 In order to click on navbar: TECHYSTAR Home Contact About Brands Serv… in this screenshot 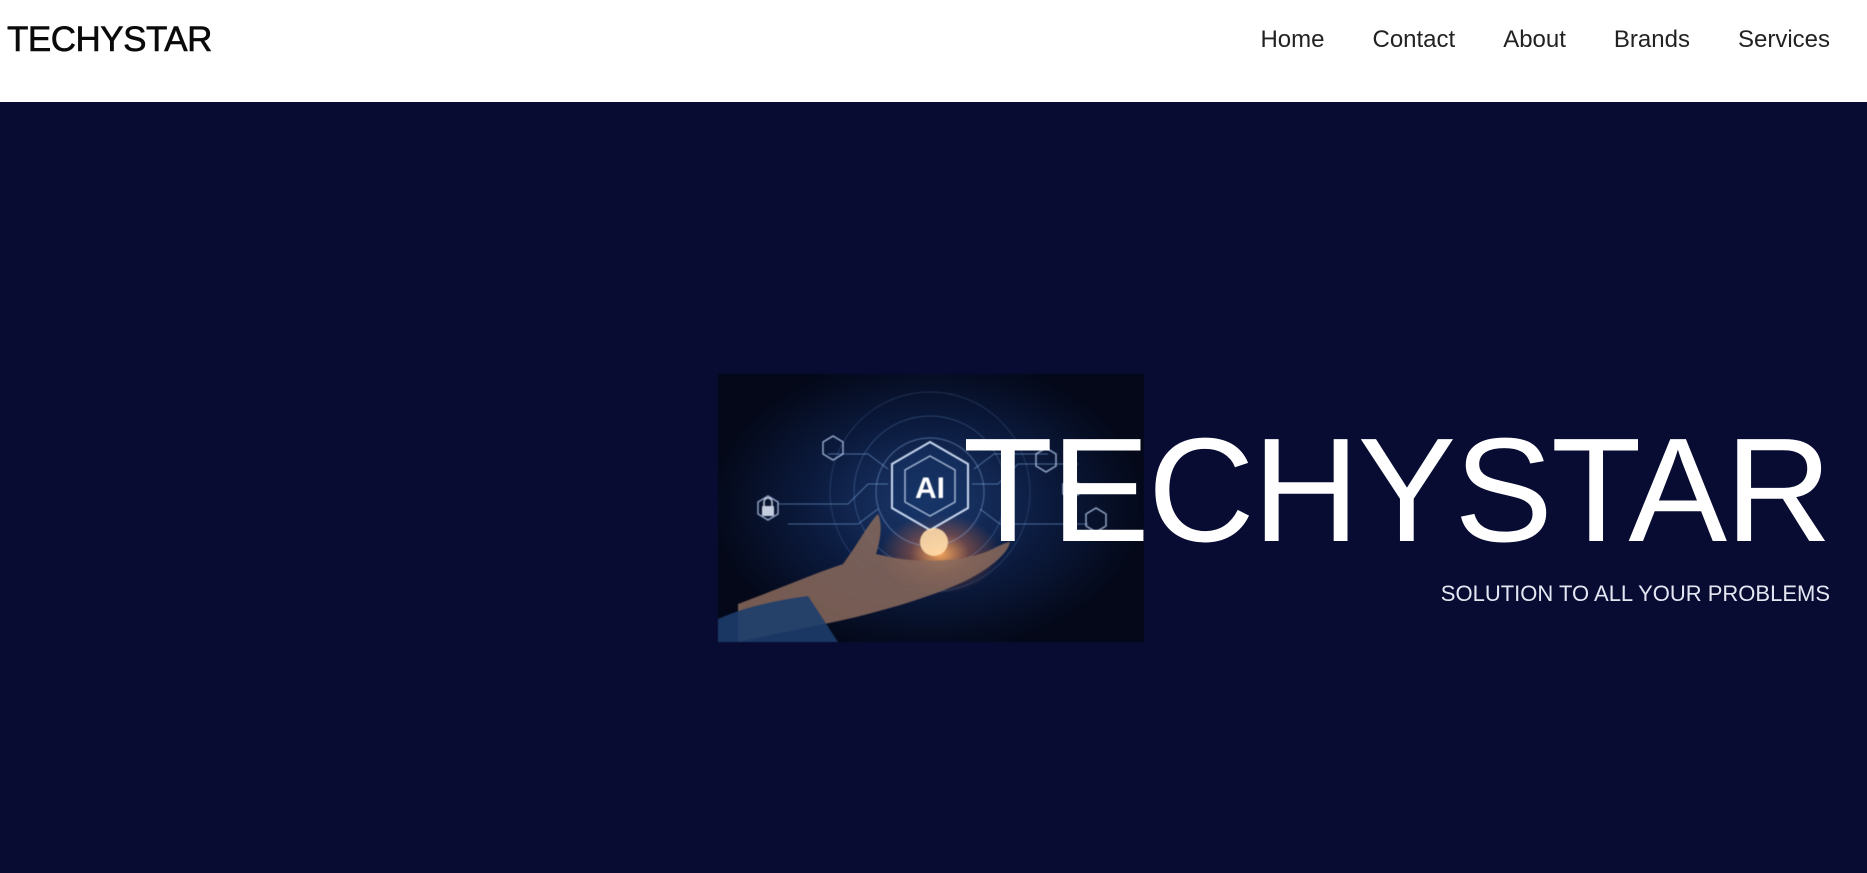, I will do `click(933, 51)`.